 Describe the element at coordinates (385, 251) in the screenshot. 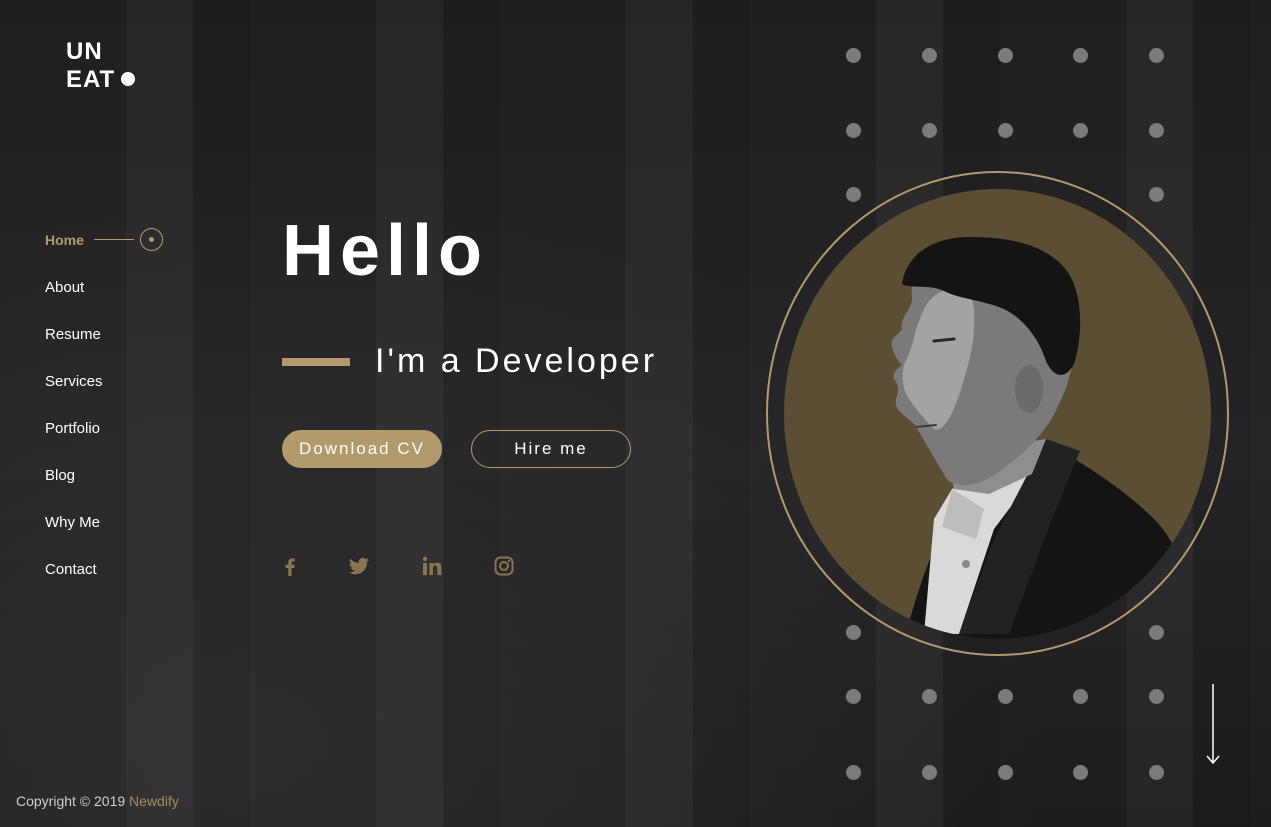

I see `hero-greeting: Hello` at that location.